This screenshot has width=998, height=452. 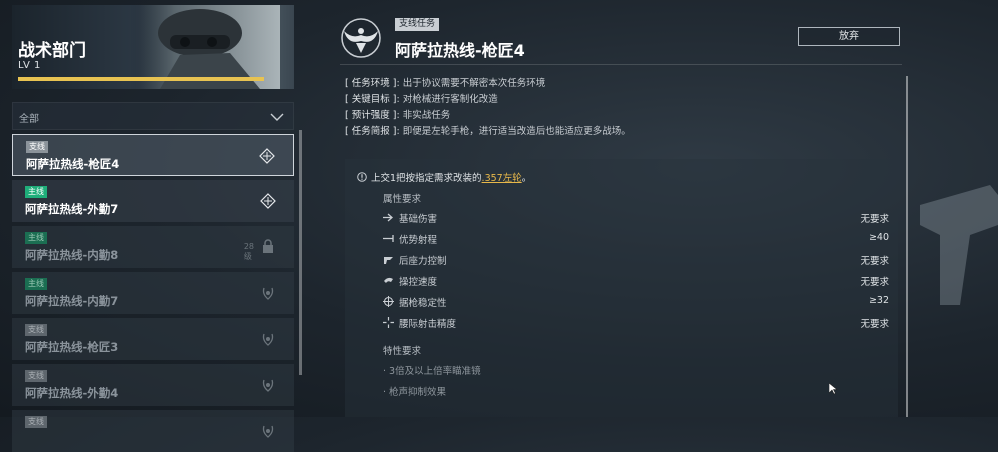 What do you see at coordinates (153, 339) in the screenshot?
I see `quest-card: 支线 阿萨拉热线-枪匠3` at bounding box center [153, 339].